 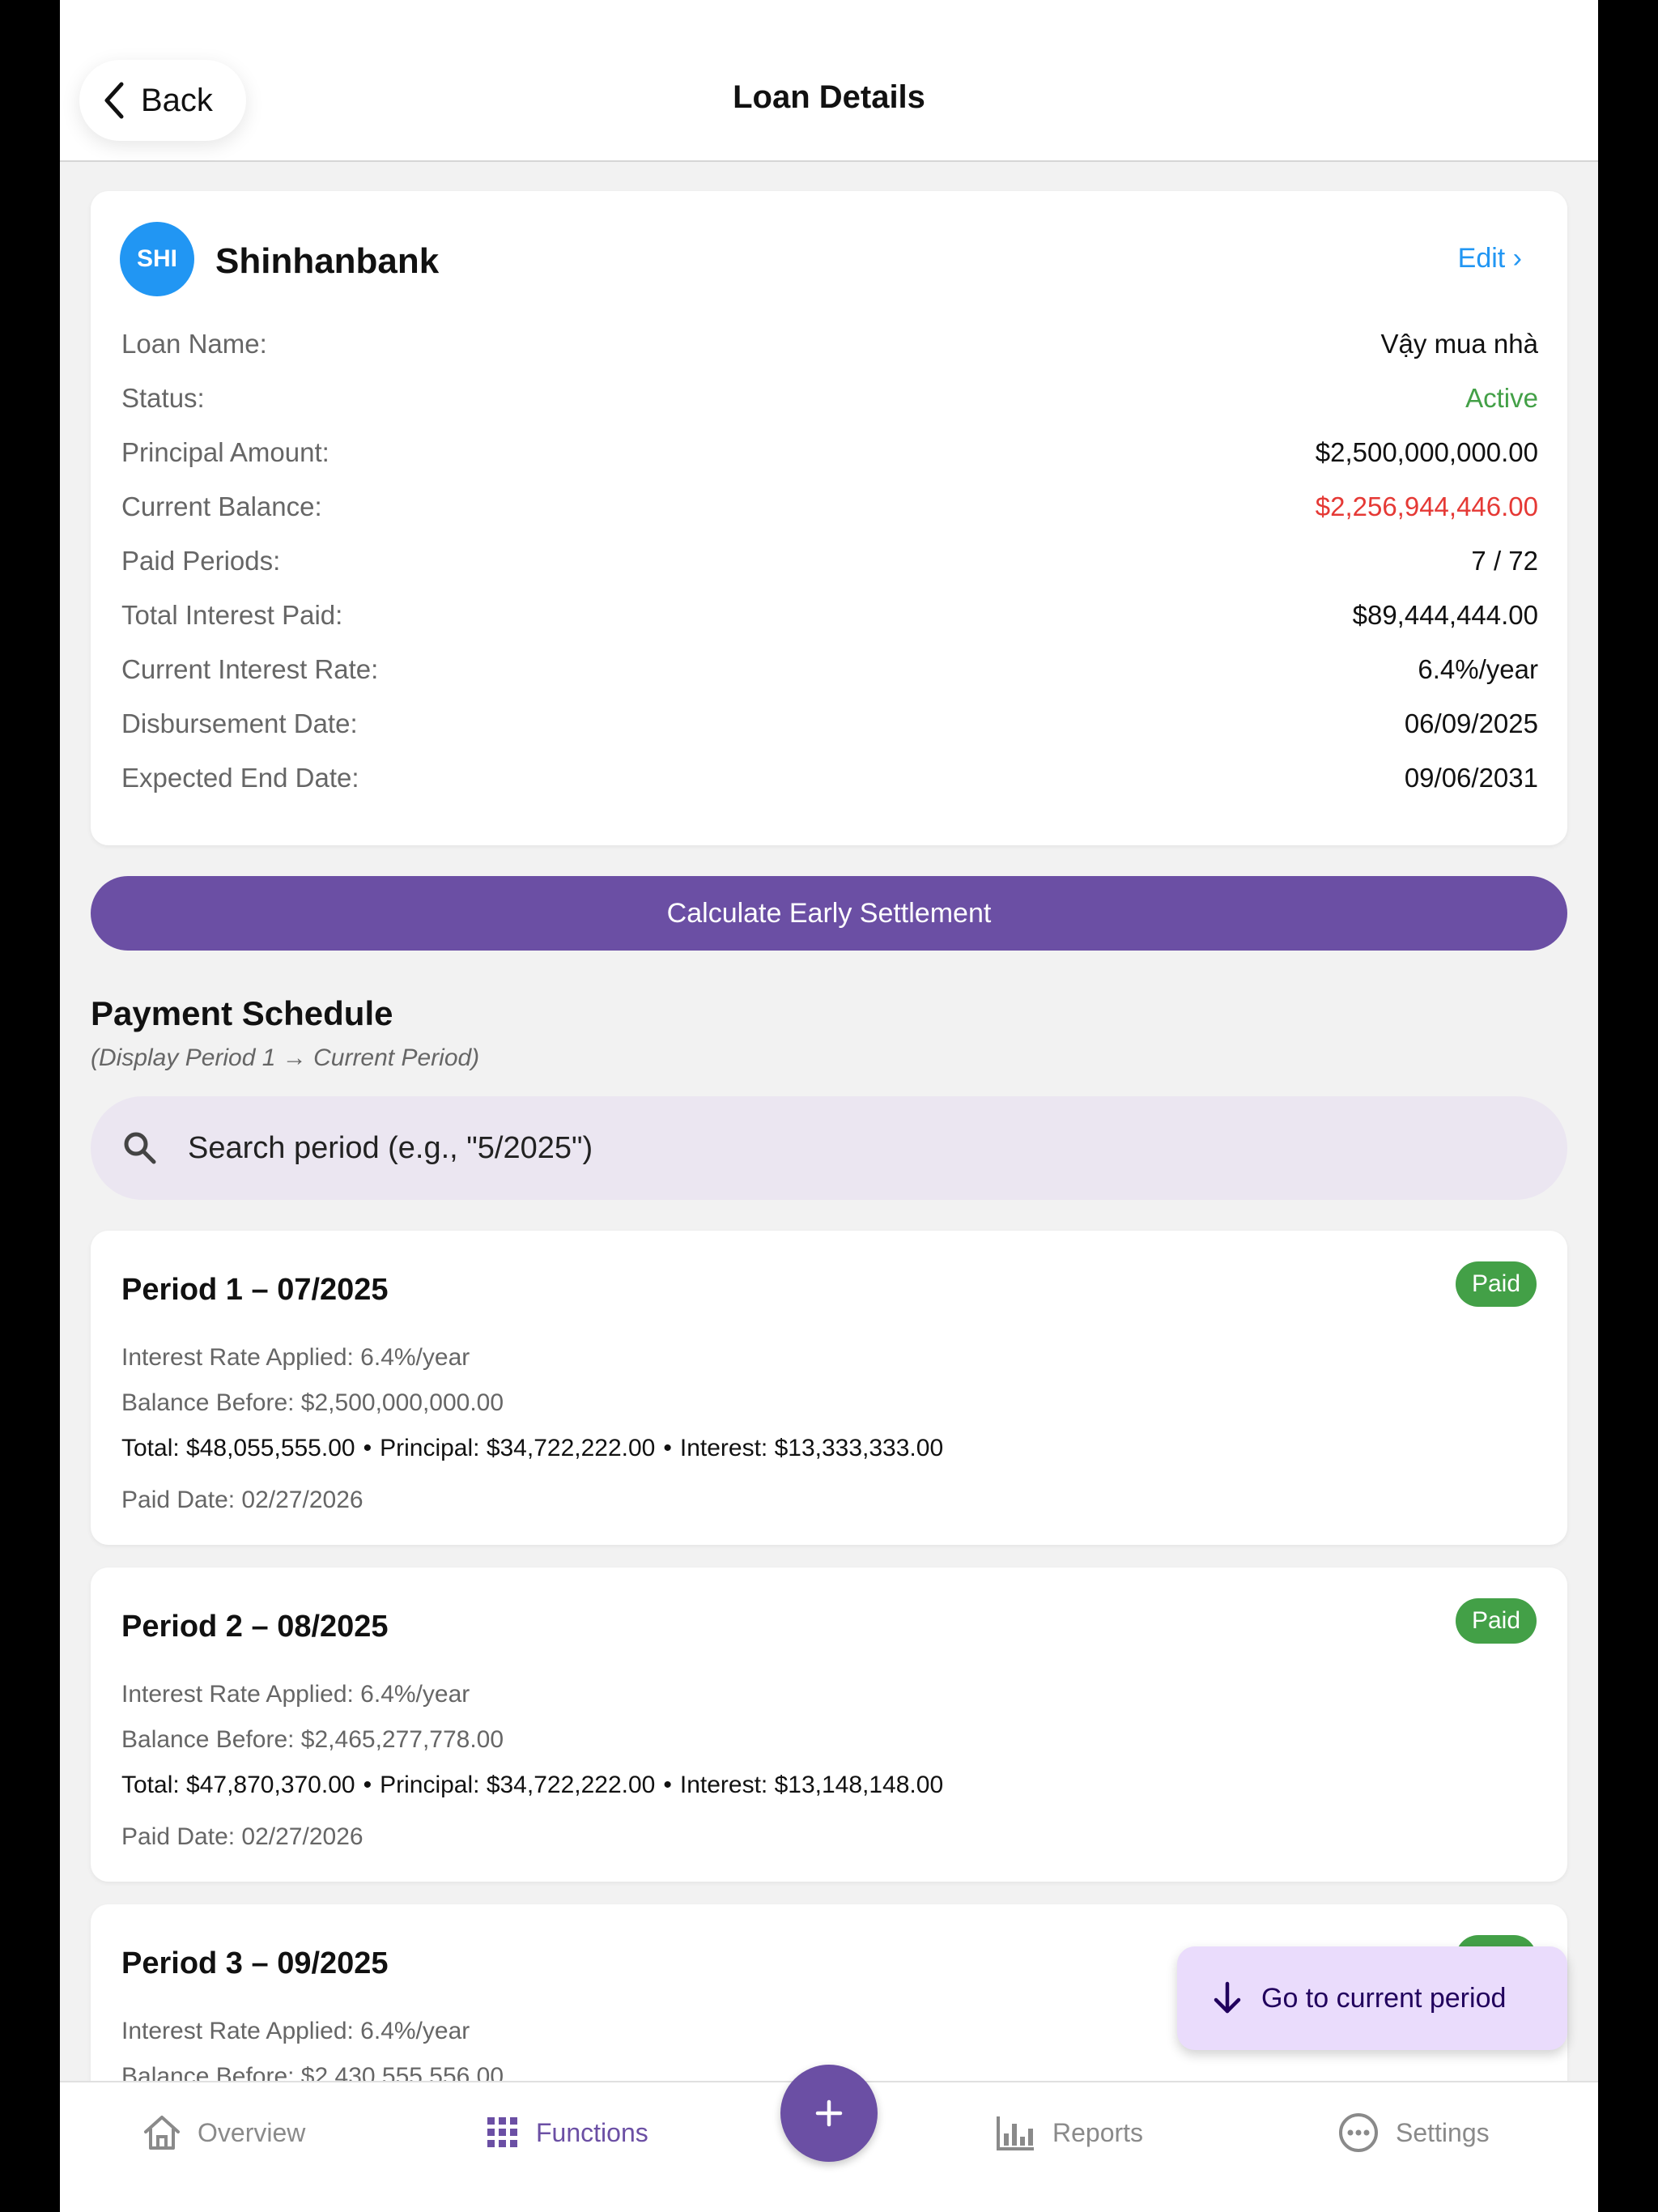 I want to click on info-label: Status:, so click(x=163, y=398).